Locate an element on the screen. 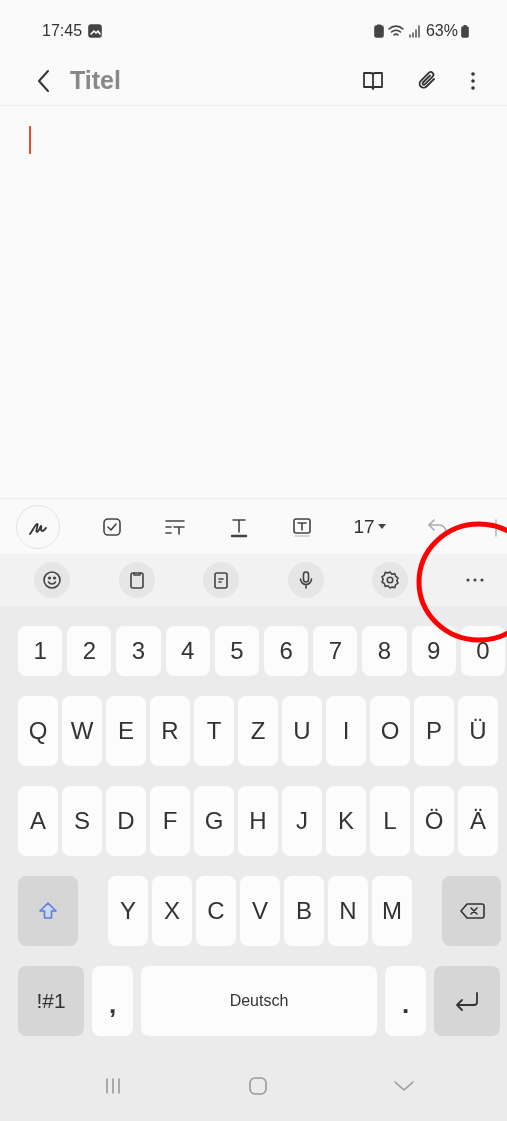  key: H is located at coordinates (258, 821).